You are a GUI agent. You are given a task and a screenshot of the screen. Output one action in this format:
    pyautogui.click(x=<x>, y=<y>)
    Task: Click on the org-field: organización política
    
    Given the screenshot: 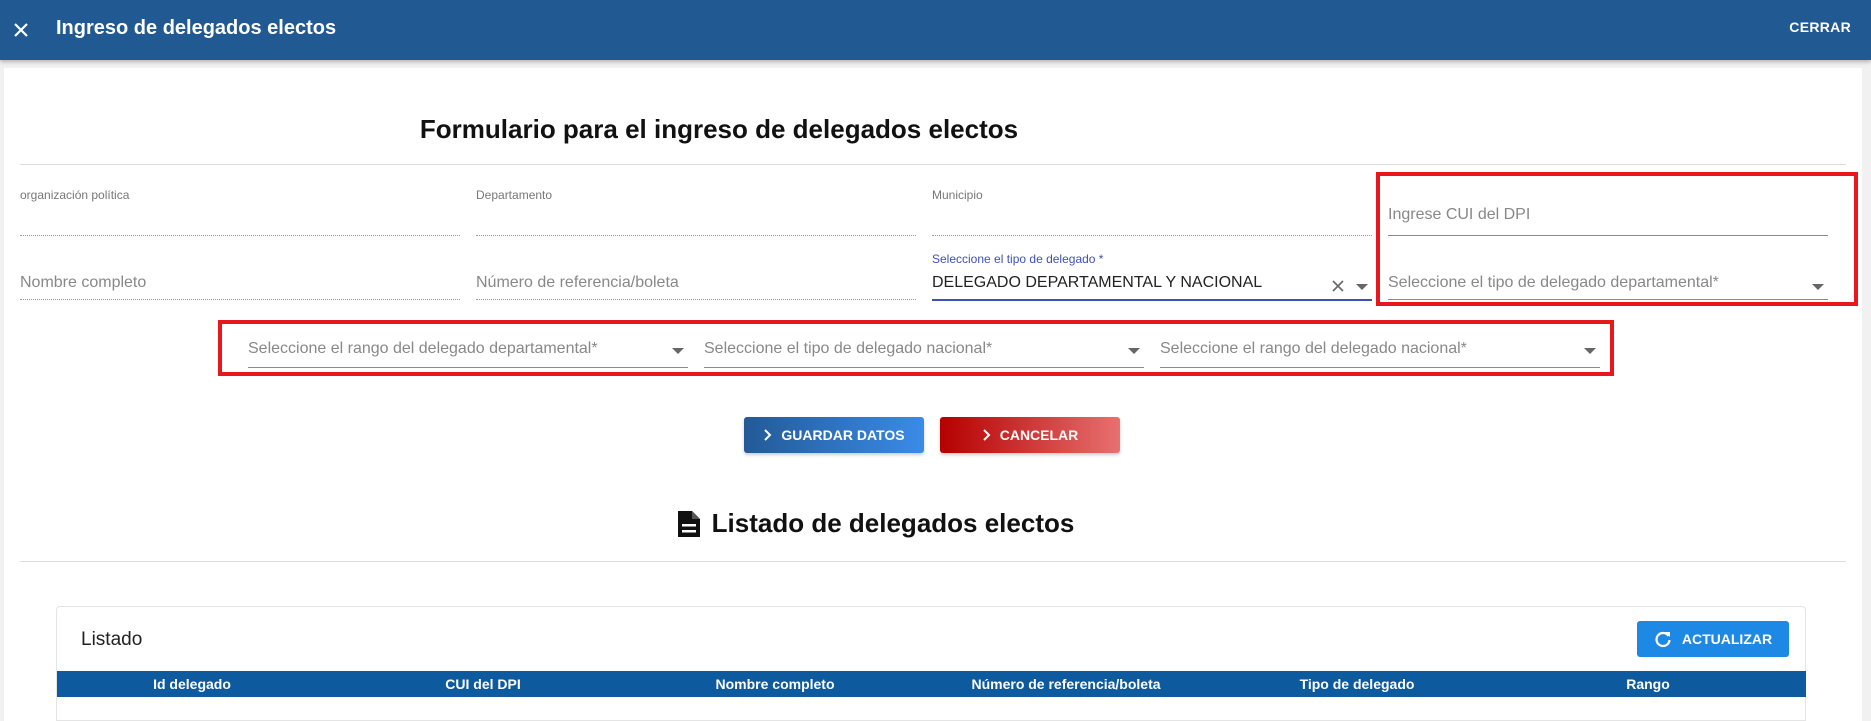 What is the action you would take?
    pyautogui.click(x=240, y=210)
    